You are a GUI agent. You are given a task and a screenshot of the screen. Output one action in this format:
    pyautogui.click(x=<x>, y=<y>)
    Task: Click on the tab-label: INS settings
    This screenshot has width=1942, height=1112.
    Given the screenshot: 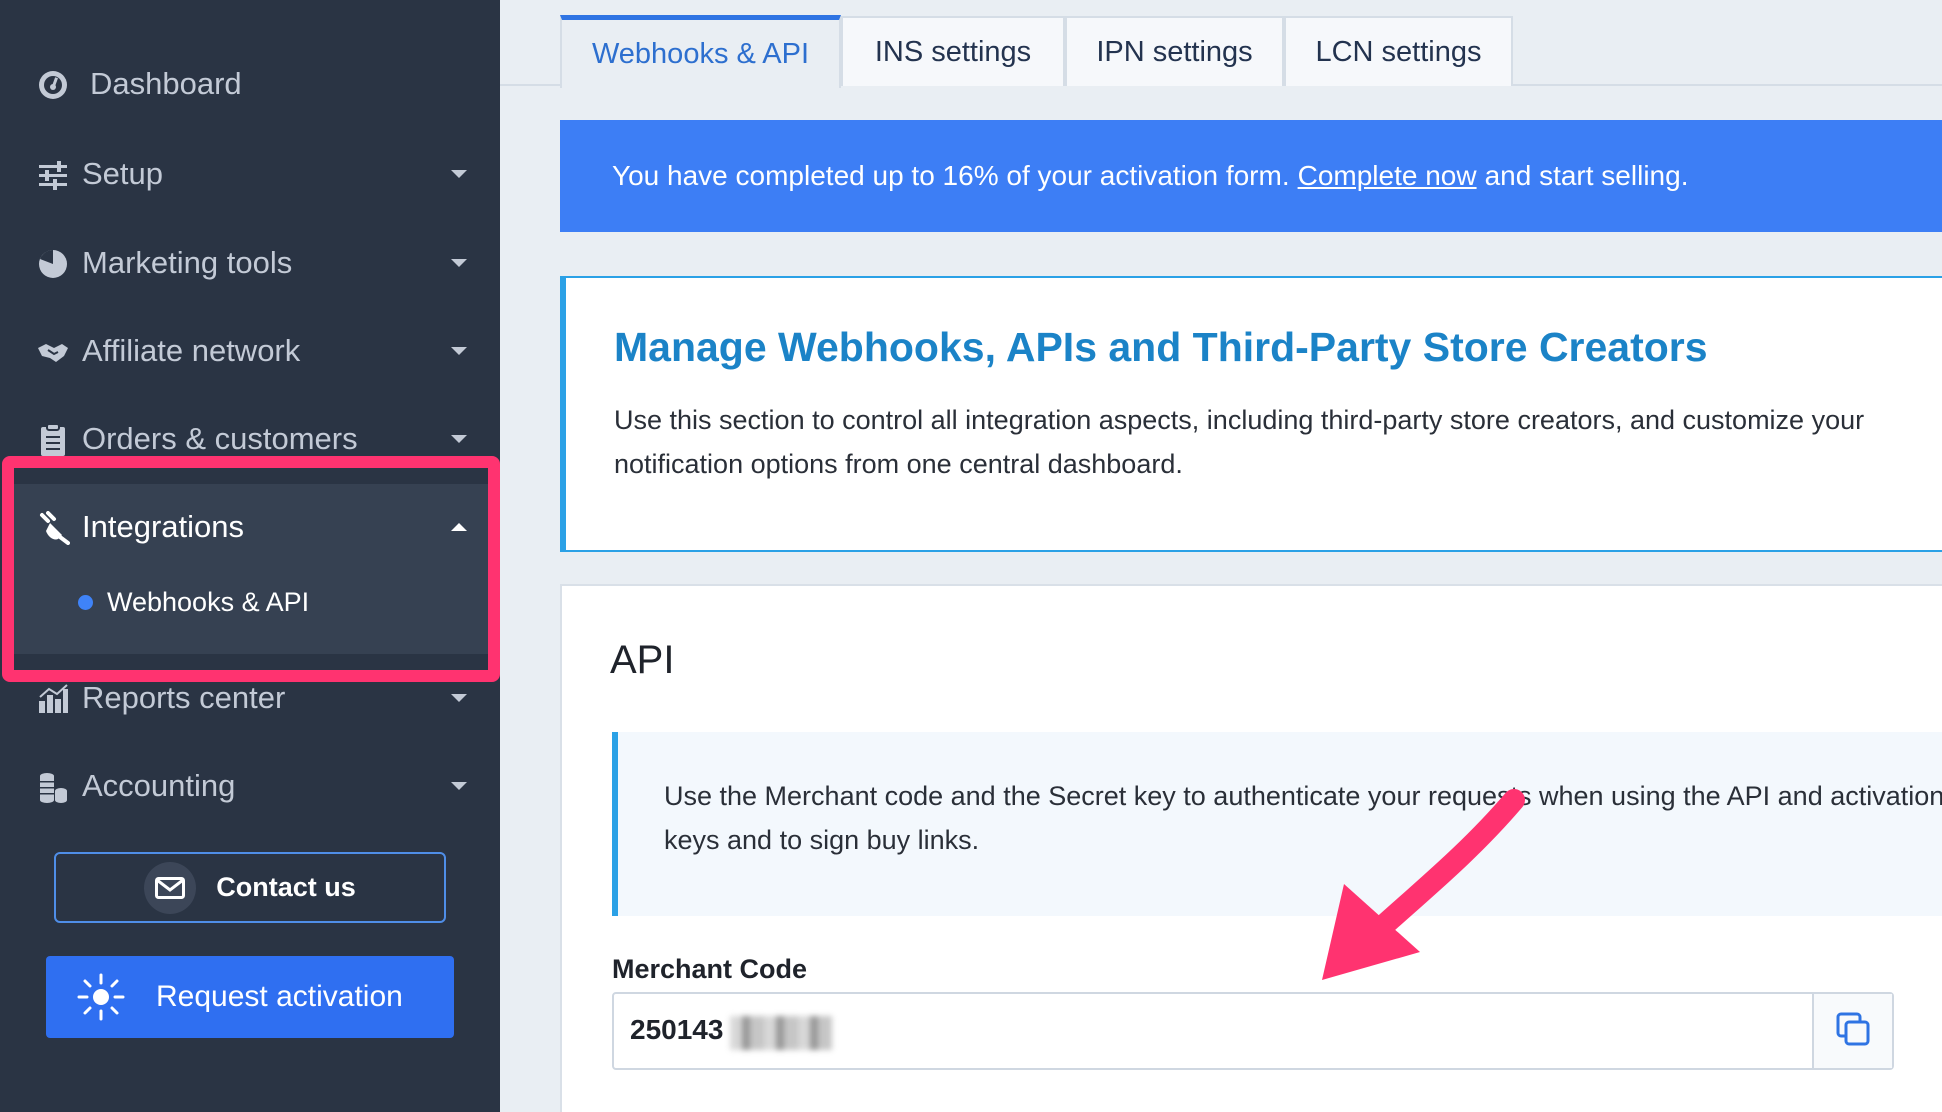 What is the action you would take?
    pyautogui.click(x=953, y=51)
    